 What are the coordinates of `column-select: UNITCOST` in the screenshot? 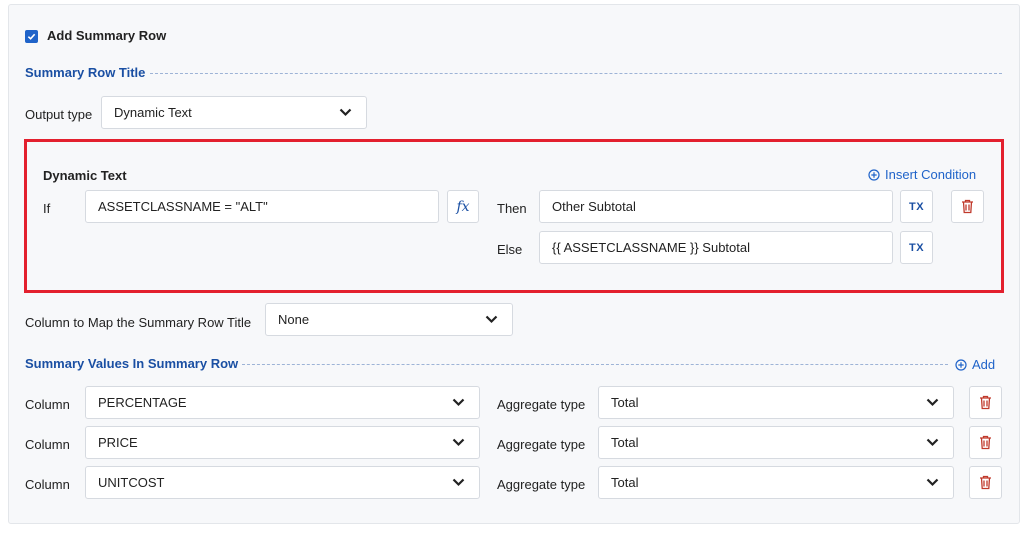 It's located at (282, 482).